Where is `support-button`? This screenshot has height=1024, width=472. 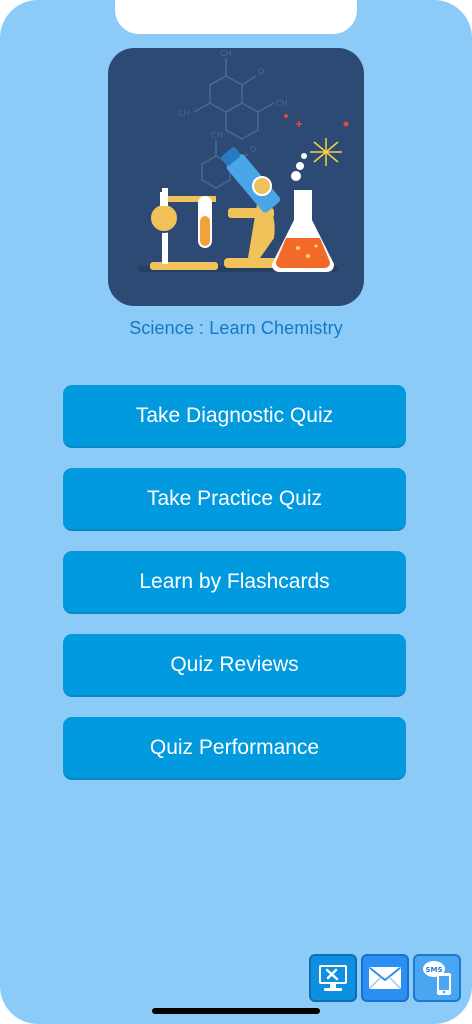
support-button is located at coordinates (333, 978).